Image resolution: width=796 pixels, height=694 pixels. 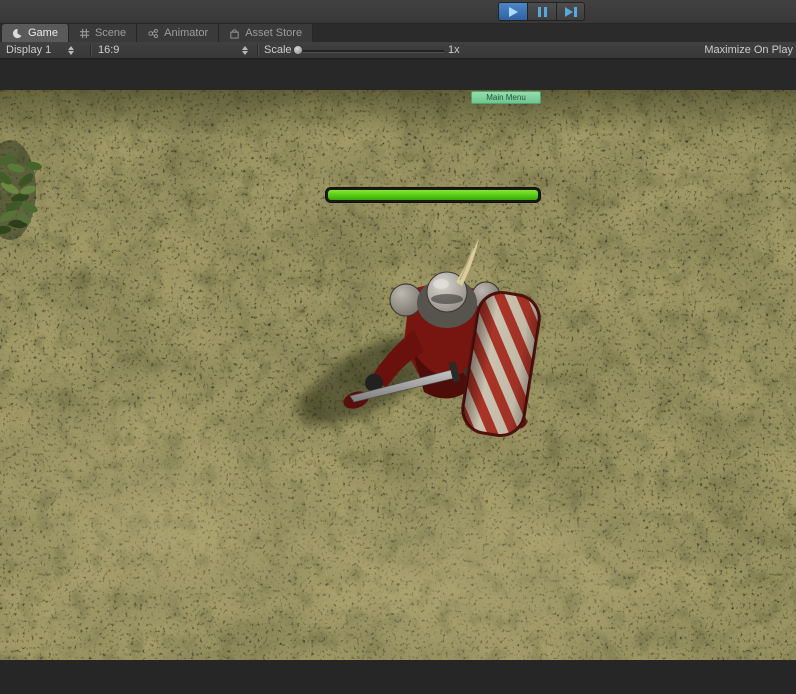 I want to click on aspect-dropdown-arrows, so click(x=245, y=50).